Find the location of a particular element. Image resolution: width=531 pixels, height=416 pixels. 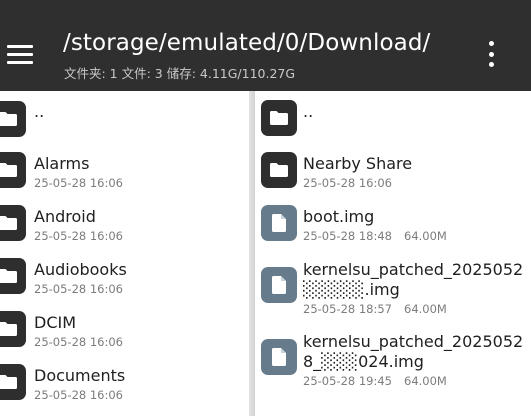

file-meta: 25-05-28 18:57 64.00M is located at coordinates (375, 309).